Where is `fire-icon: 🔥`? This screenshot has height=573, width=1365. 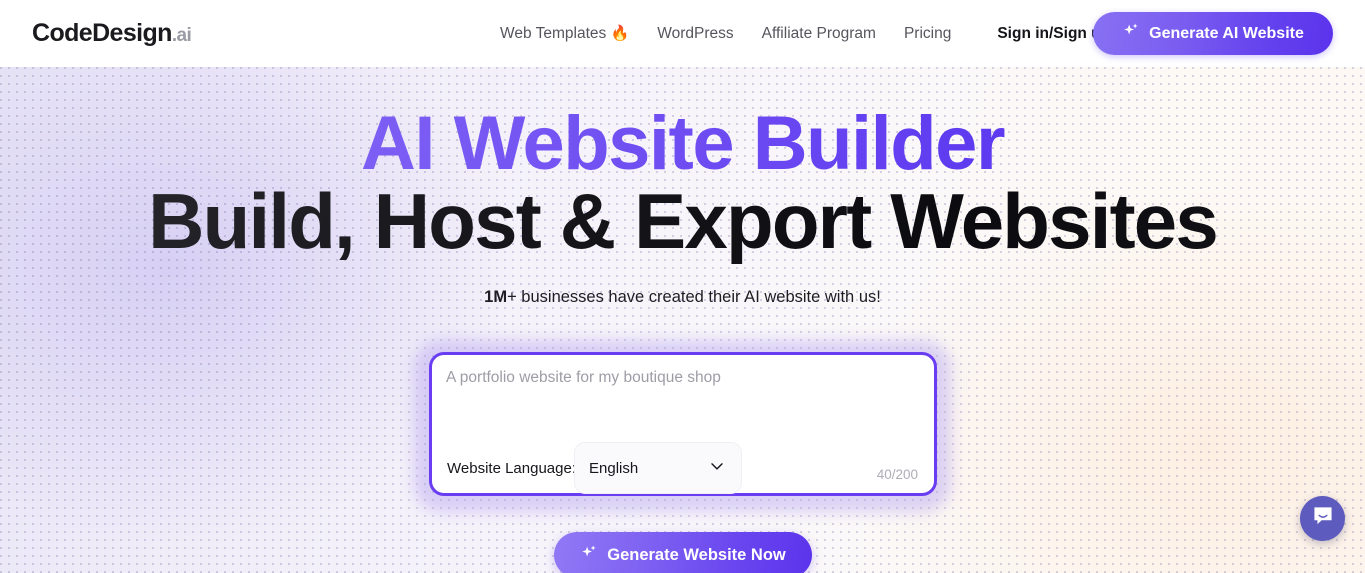 fire-icon: 🔥 is located at coordinates (620, 33).